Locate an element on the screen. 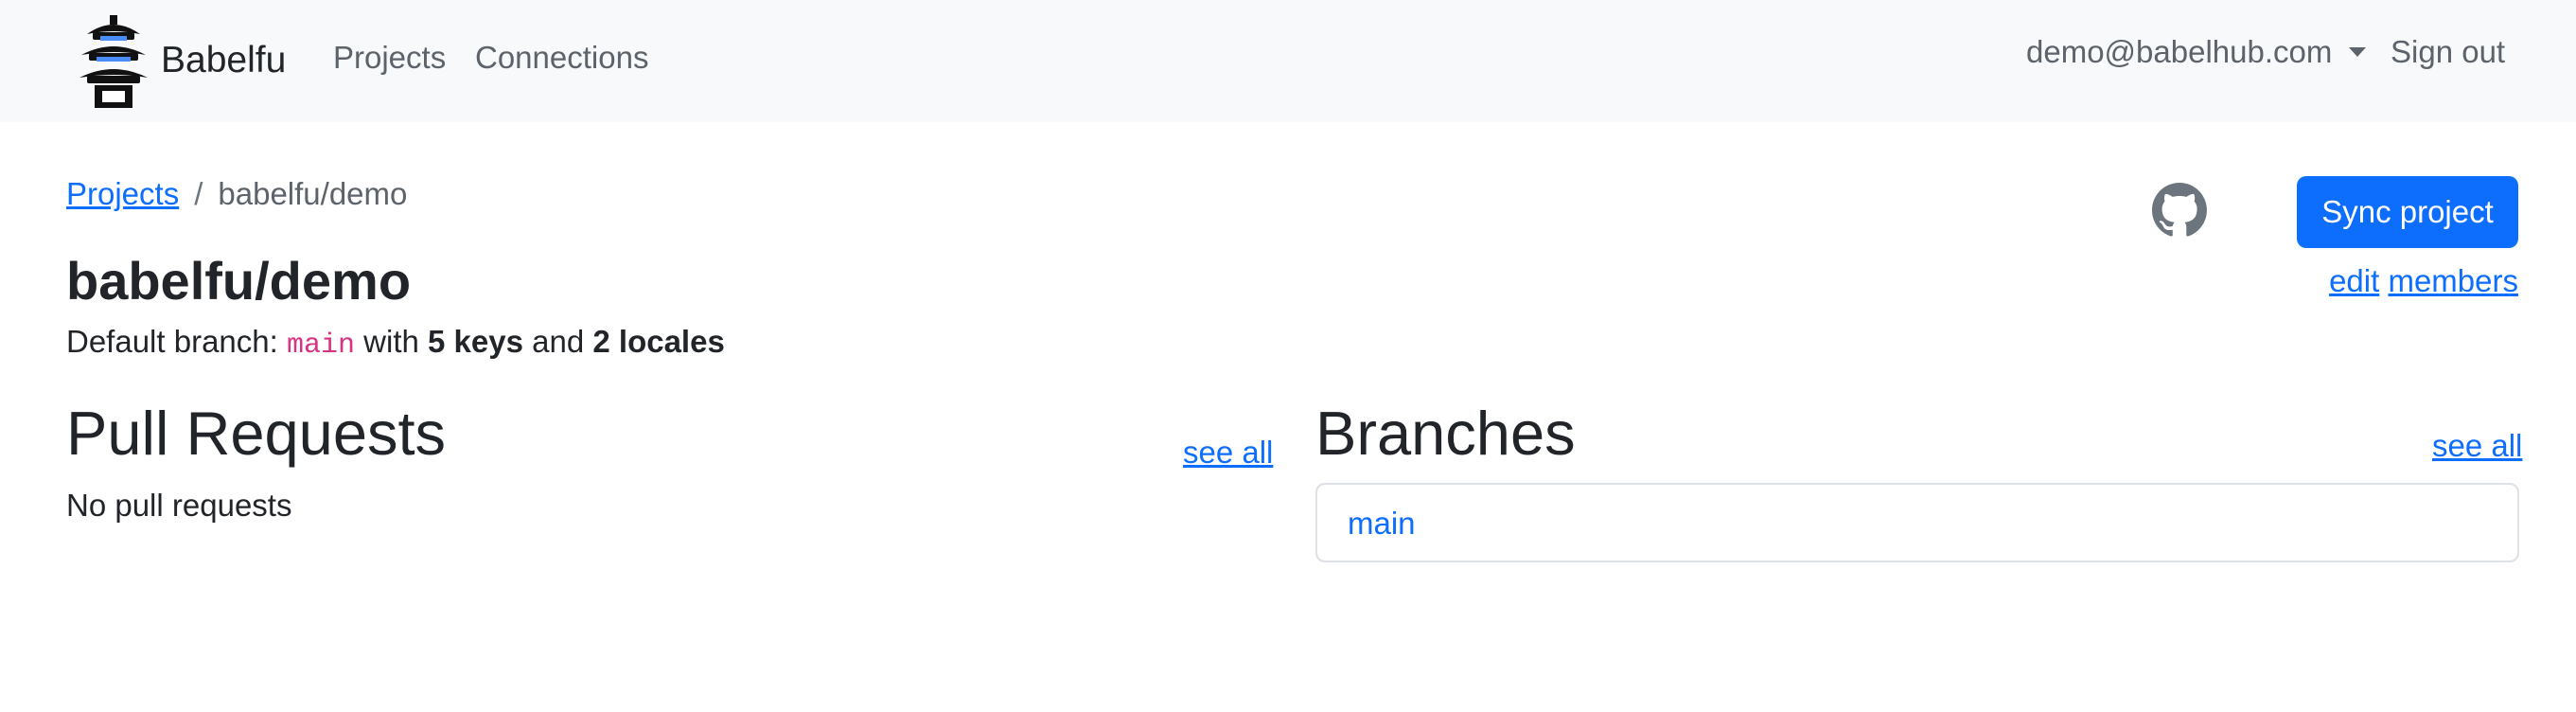 The height and width of the screenshot is (712, 2576). user-dropdown: demo@babelhub.com is located at coordinates (2196, 52).